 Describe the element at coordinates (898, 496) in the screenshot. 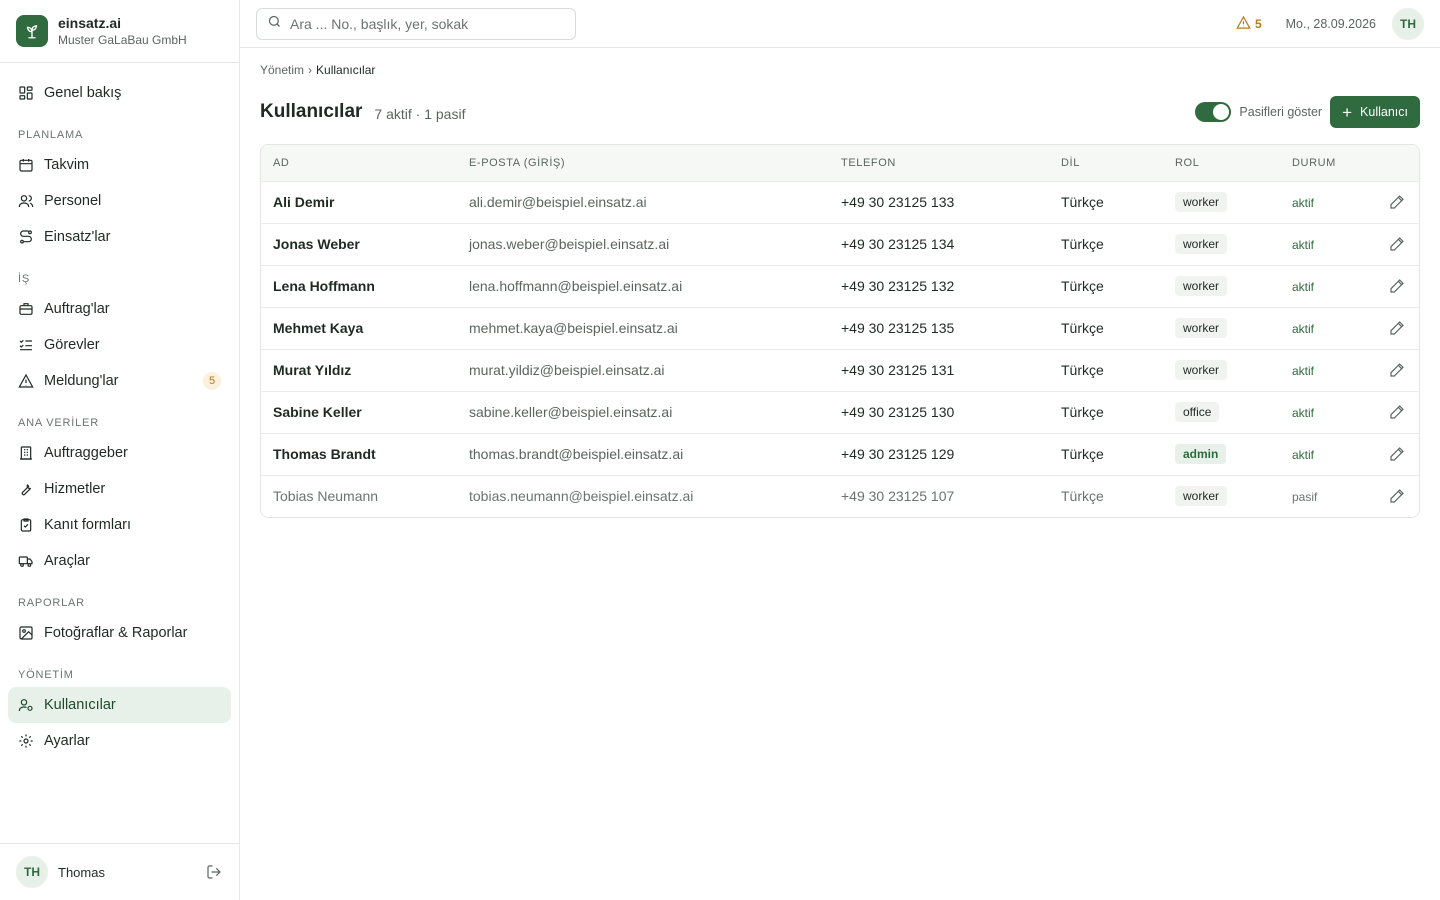

I see `user-phone-cell: +49 30 23125 107` at that location.